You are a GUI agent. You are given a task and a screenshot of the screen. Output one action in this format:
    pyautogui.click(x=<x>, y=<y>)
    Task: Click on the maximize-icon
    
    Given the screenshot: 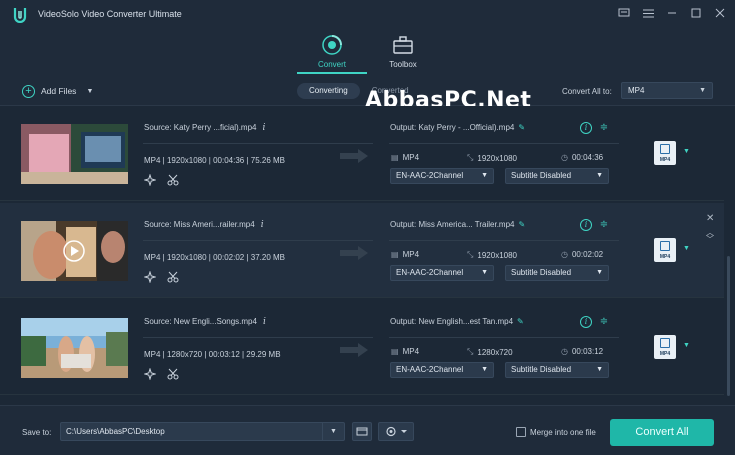 What is the action you would take?
    pyautogui.click(x=696, y=13)
    